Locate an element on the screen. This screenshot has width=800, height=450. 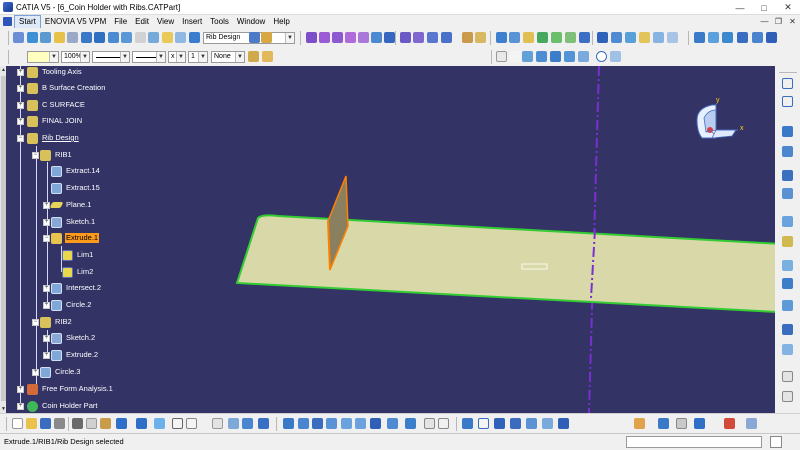
doc-close-icon: ✕ is located at coordinates (792, 21).